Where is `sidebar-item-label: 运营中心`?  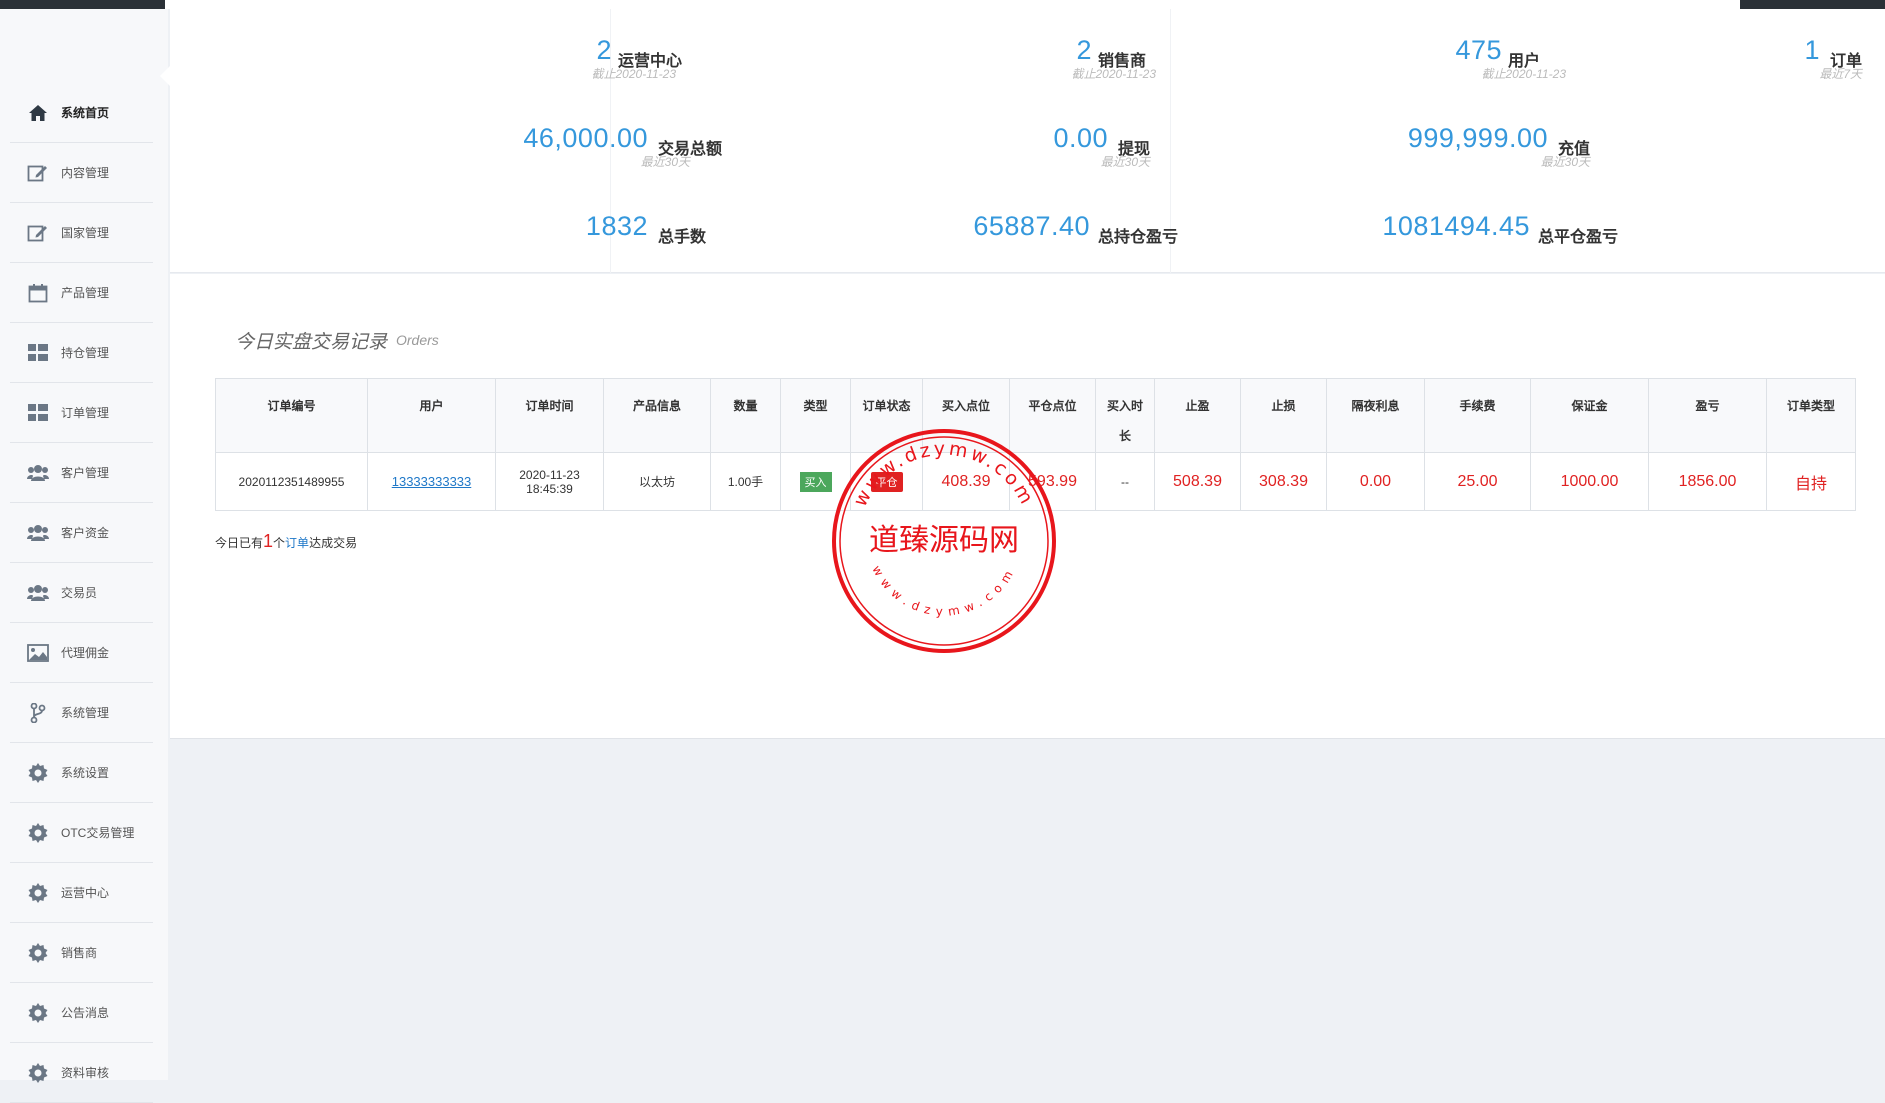 sidebar-item-label: 运营中心 is located at coordinates (85, 893).